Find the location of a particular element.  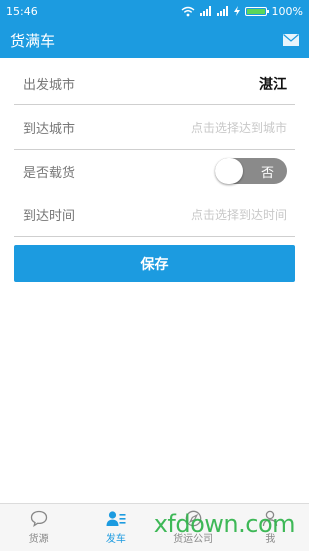

bottom-tab-bar: 货源 发车 货运公司 我 is located at coordinates (154, 527).